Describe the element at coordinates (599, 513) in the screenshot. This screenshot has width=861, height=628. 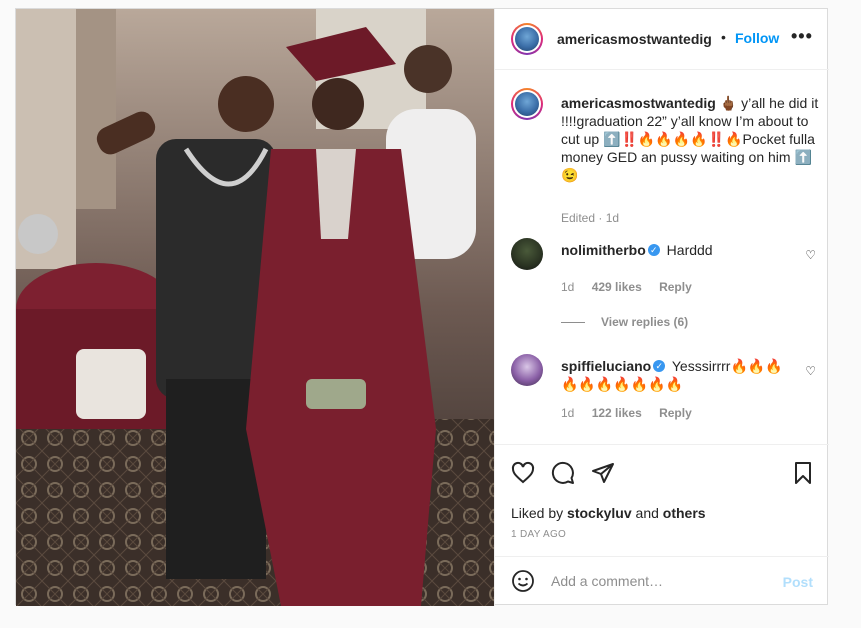
I see `liked-by-user-link: stockyluv` at that location.